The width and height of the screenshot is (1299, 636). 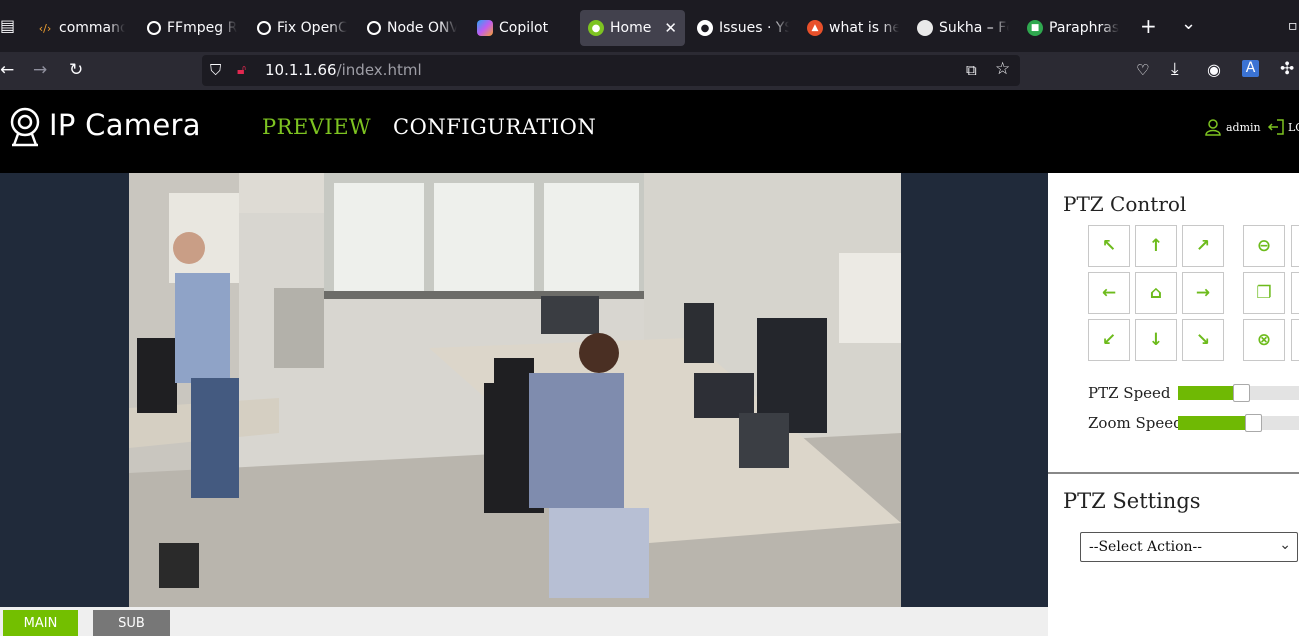 What do you see at coordinates (1175, 69) in the screenshot?
I see `downloads-icon: ⤓` at bounding box center [1175, 69].